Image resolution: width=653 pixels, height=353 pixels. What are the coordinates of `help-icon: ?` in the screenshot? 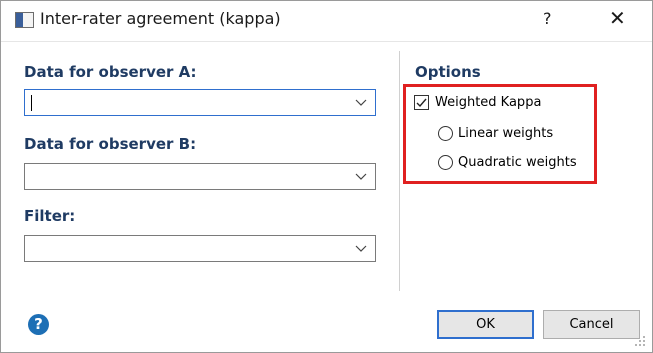 It's located at (38, 324).